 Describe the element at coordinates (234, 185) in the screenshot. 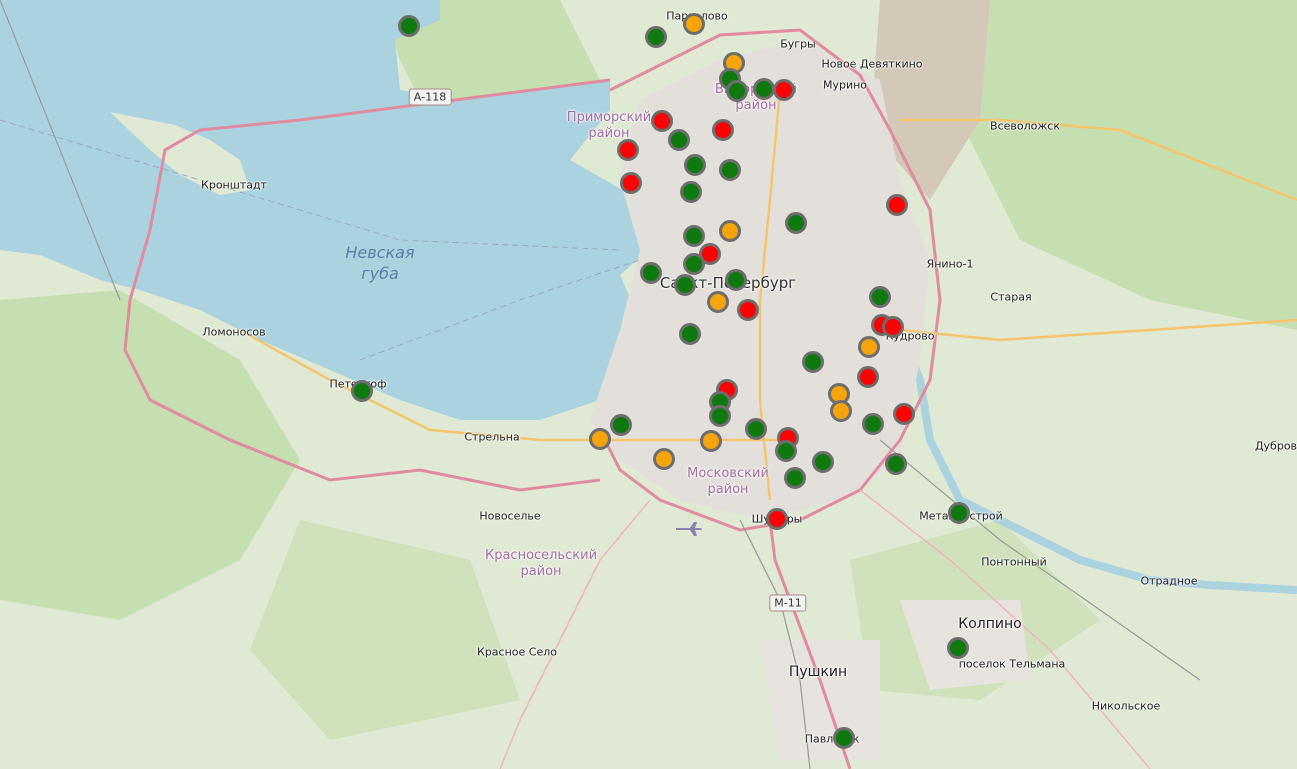

I see `place-label-kronshtadt: Кронштадт` at that location.